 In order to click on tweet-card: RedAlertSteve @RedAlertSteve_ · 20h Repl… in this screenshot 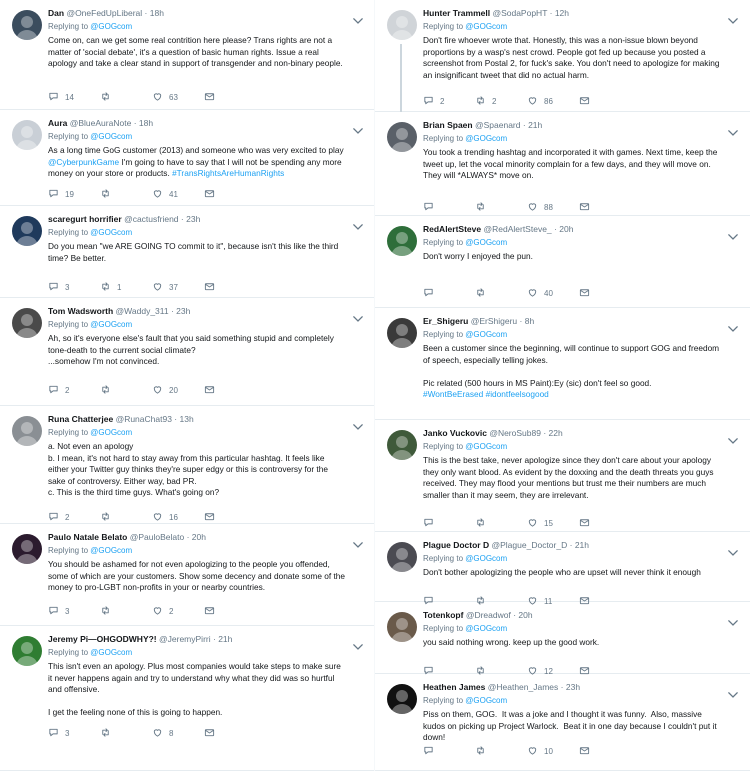, I will do `click(562, 262)`.